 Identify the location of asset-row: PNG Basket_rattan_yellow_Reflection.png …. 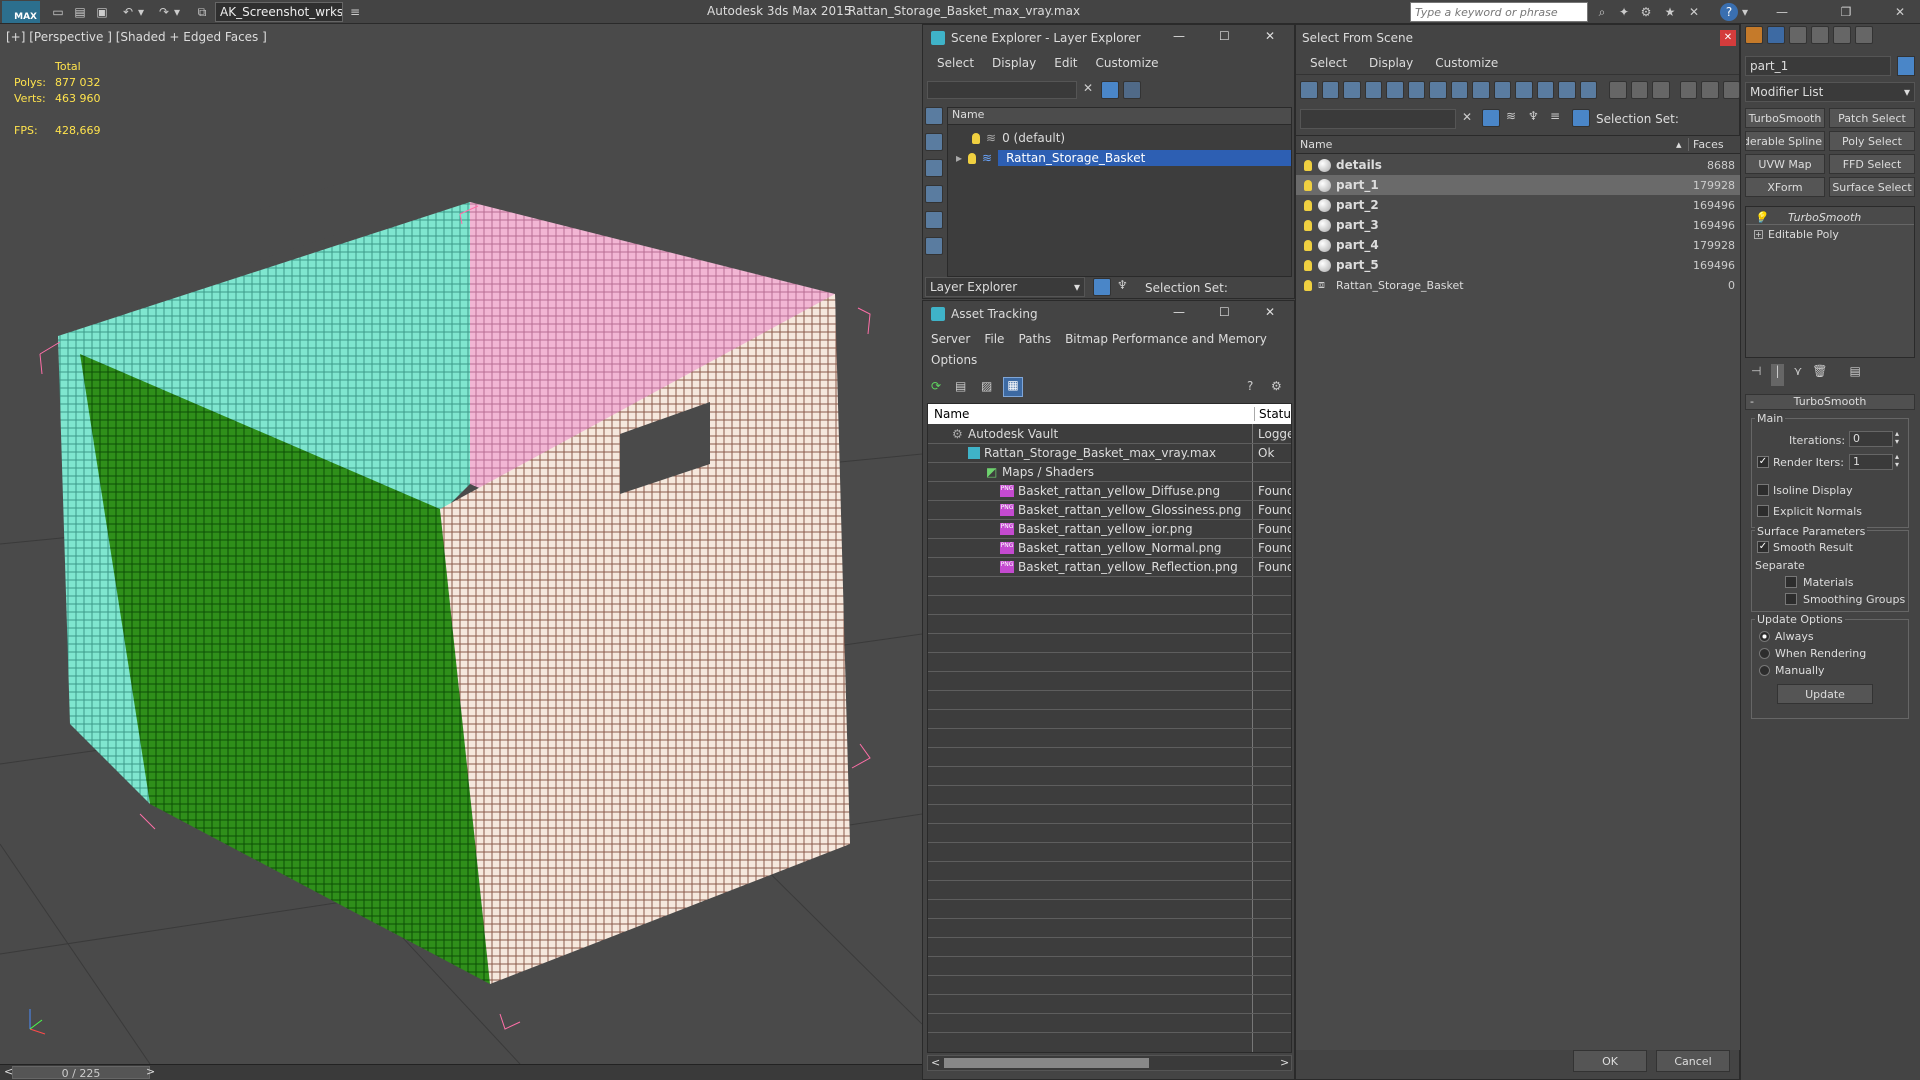
(1109, 567).